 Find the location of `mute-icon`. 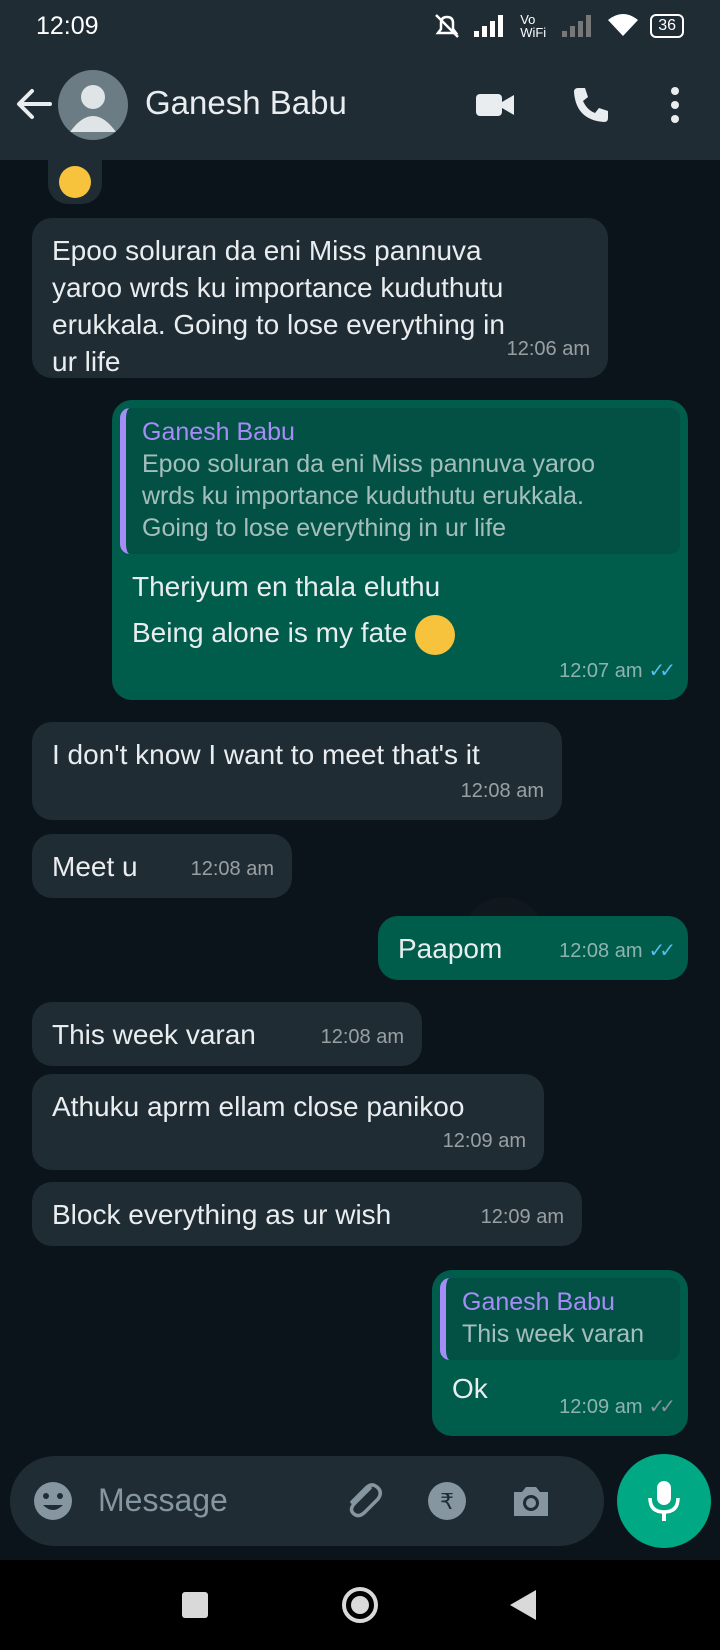

mute-icon is located at coordinates (447, 26).